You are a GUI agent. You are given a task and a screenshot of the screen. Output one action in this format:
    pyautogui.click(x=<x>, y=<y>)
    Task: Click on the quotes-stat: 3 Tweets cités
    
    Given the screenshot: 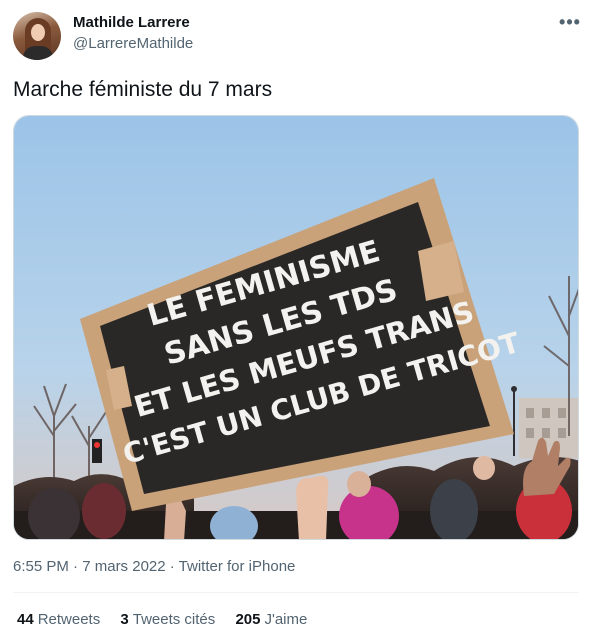 What is the action you would take?
    pyautogui.click(x=167, y=619)
    